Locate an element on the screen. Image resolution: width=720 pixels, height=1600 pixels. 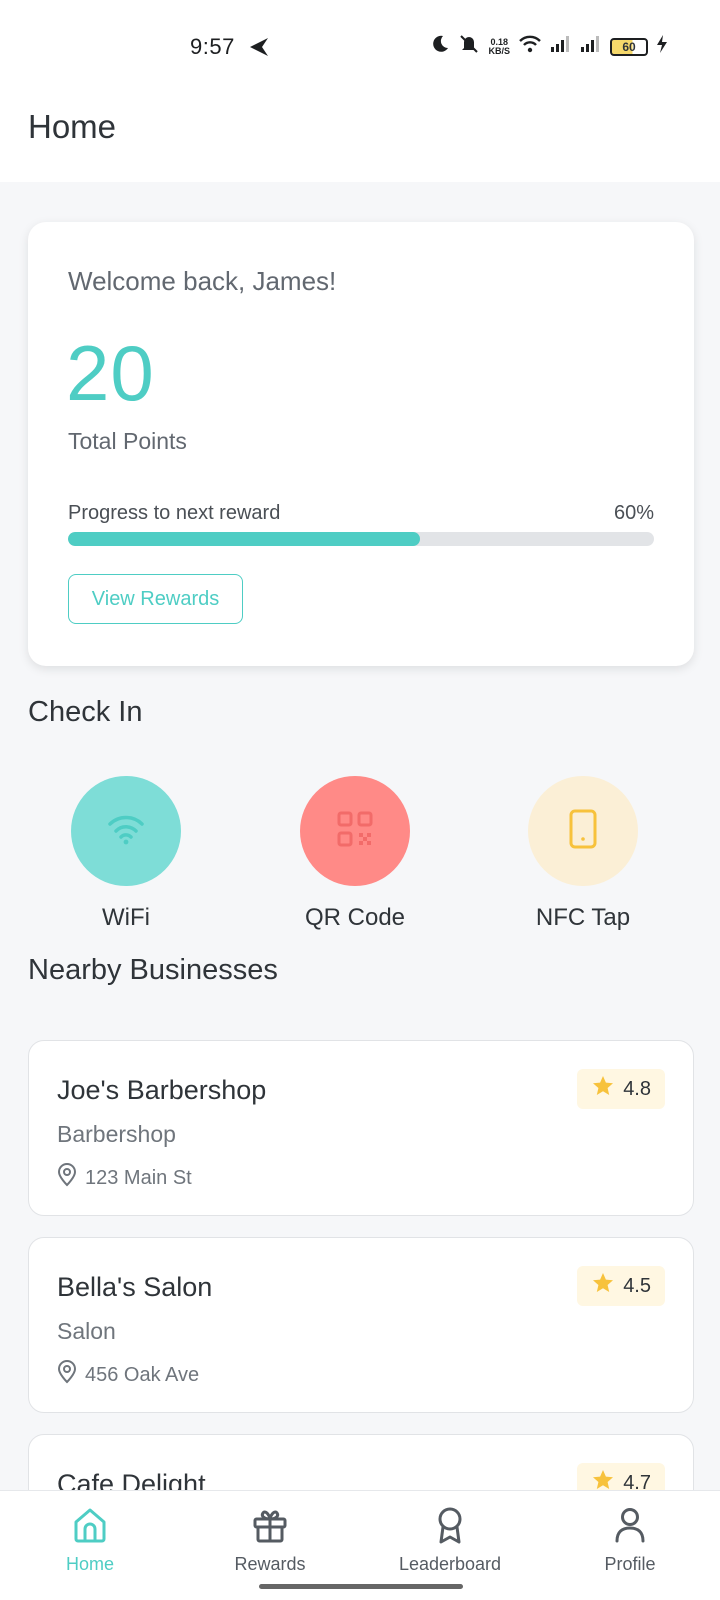
business-address-text: 456 Oak Ave is located at coordinates (142, 1374).